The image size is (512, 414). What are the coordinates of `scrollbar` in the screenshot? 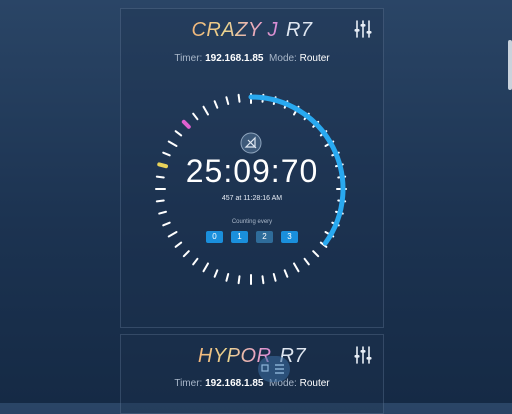 It's located at (509, 201).